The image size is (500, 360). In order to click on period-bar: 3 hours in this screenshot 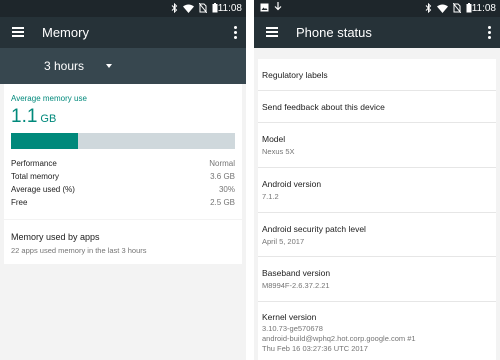, I will do `click(123, 66)`.